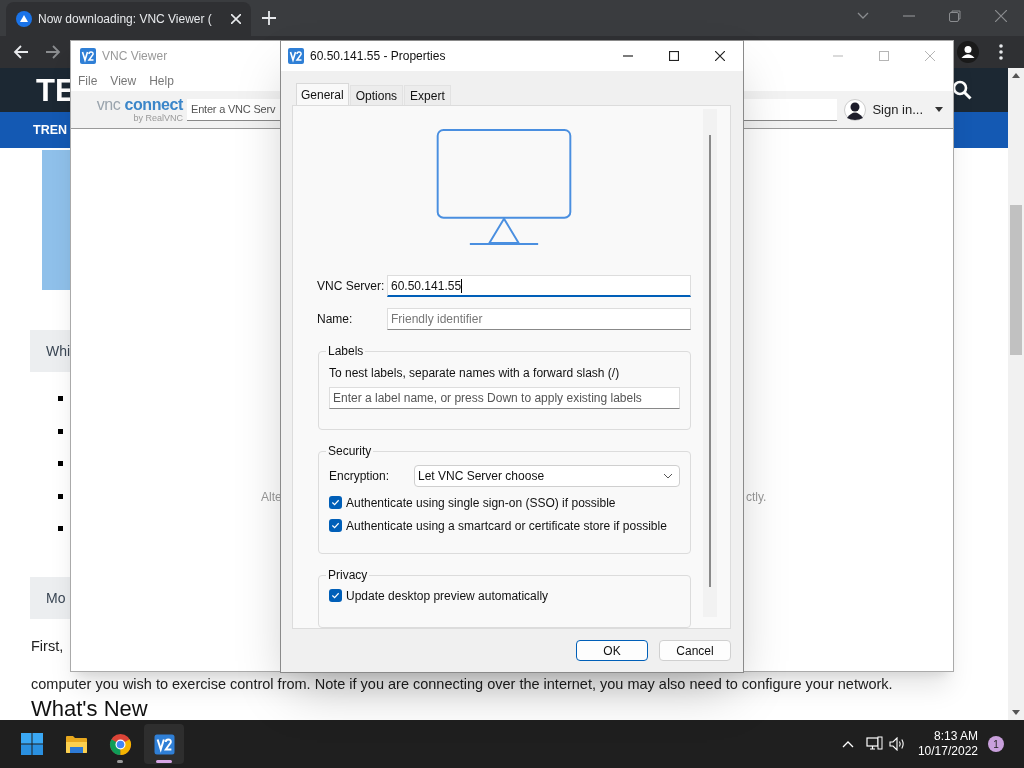 The width and height of the screenshot is (1024, 768). What do you see at coordinates (89, 709) in the screenshot?
I see `section-heading: What's New` at bounding box center [89, 709].